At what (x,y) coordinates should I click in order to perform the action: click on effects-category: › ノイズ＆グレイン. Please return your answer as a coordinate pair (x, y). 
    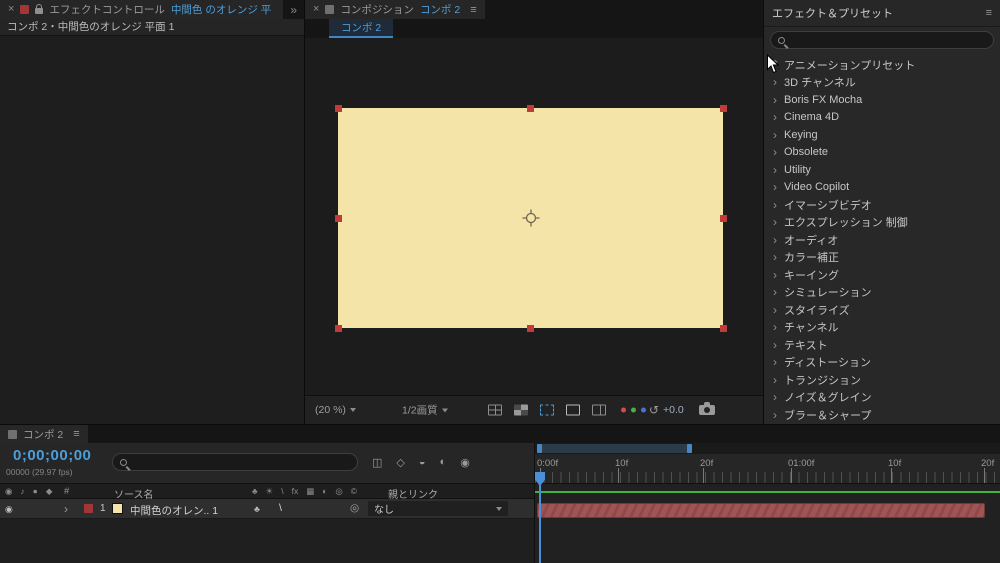
    Looking at the image, I should click on (882, 398).